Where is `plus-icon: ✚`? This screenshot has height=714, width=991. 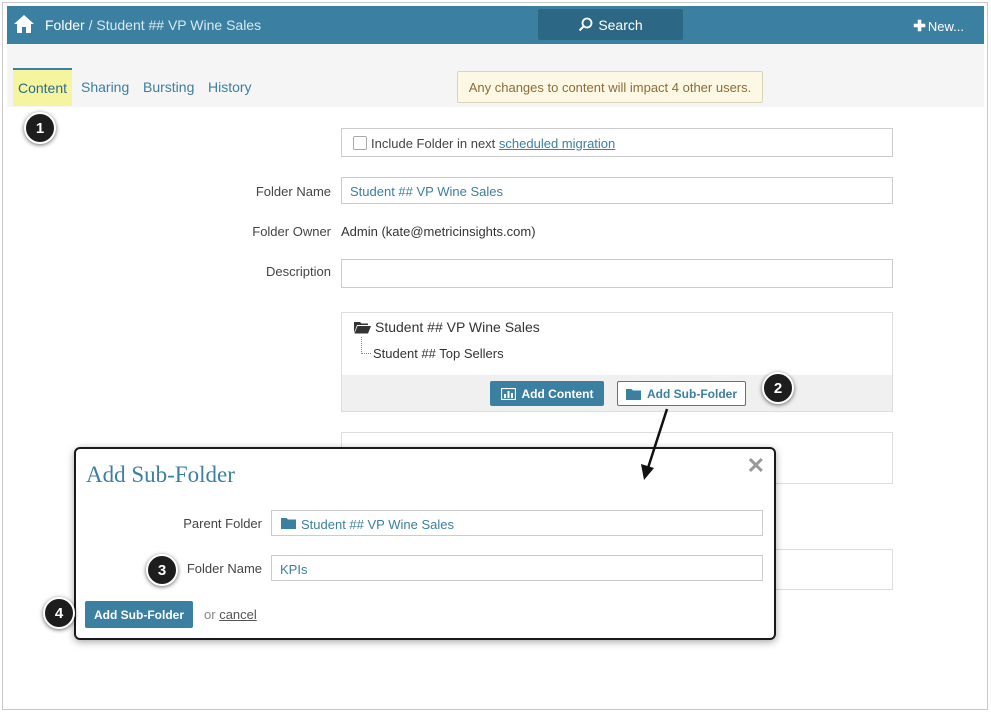
plus-icon: ✚ is located at coordinates (919, 26).